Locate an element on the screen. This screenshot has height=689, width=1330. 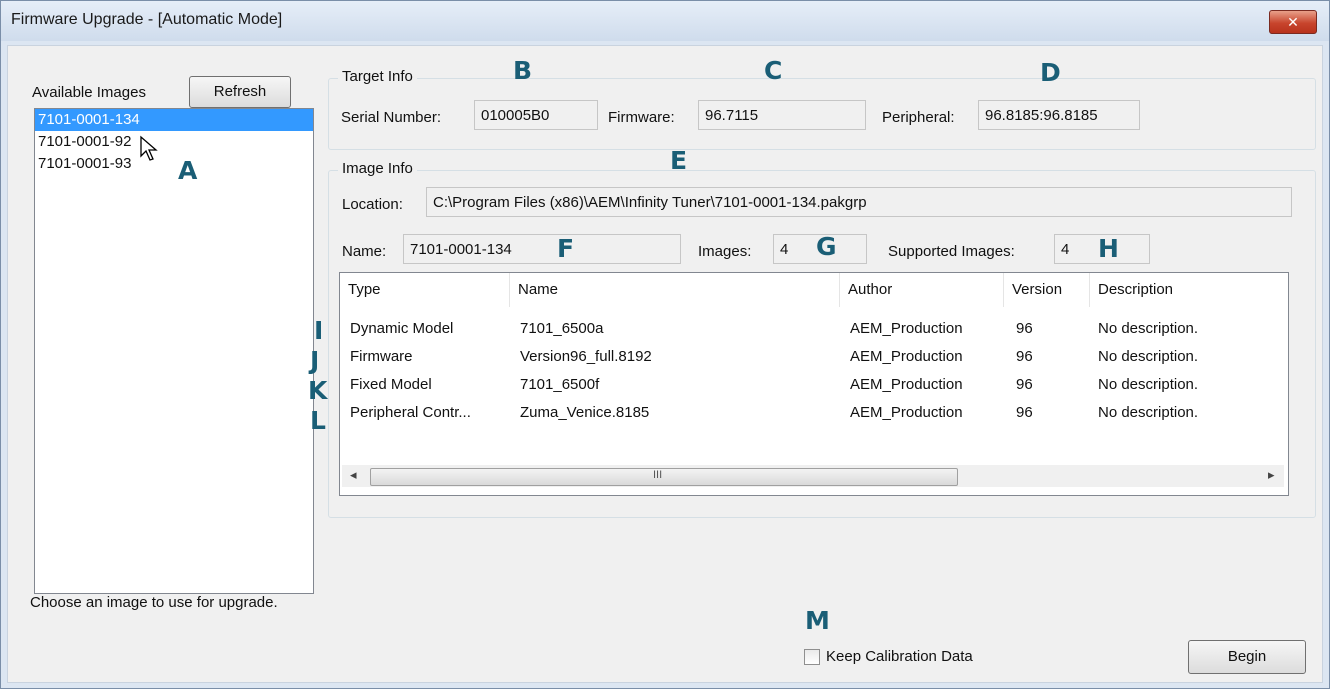
callout-e: E is located at coordinates (679, 160).